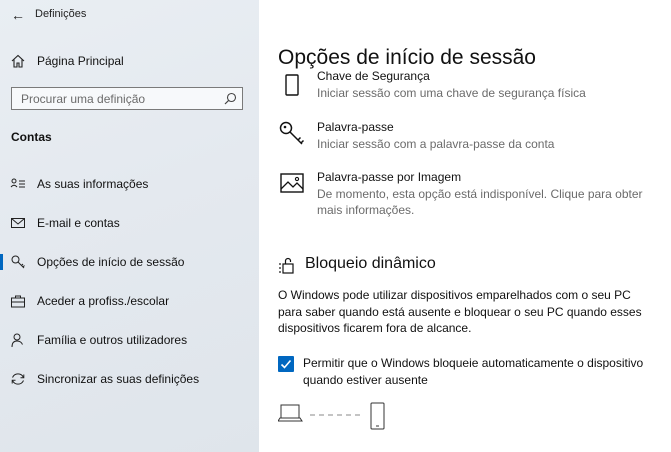 This screenshot has width=671, height=452. Describe the element at coordinates (17, 340) in the screenshot. I see `person-icon` at that location.